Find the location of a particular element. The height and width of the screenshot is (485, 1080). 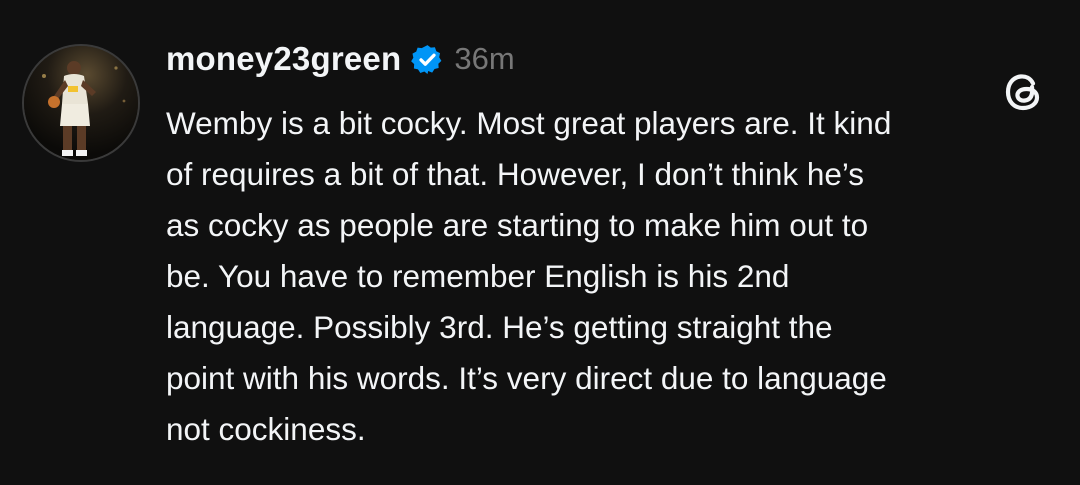

avatar is located at coordinates (81, 103).